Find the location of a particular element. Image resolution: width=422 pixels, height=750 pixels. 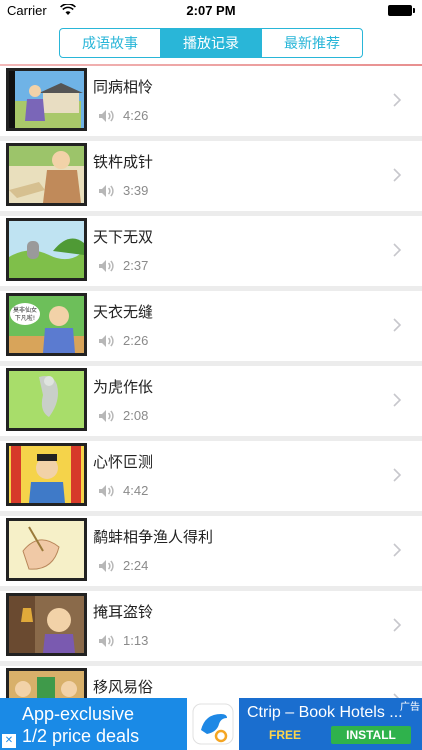

story-title: 铁杵成针 is located at coordinates (123, 162).